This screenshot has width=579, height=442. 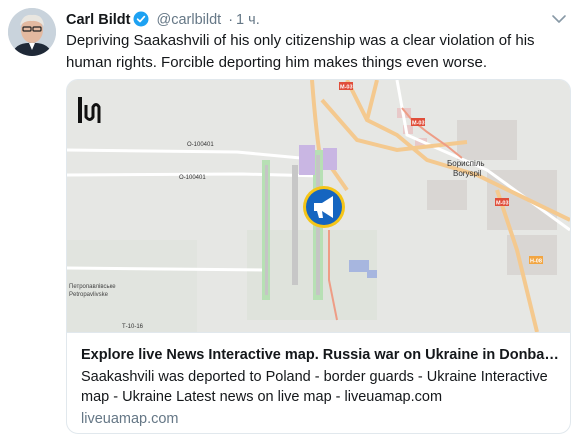 I want to click on map-village-label: Петропавлівське, so click(x=92, y=287).